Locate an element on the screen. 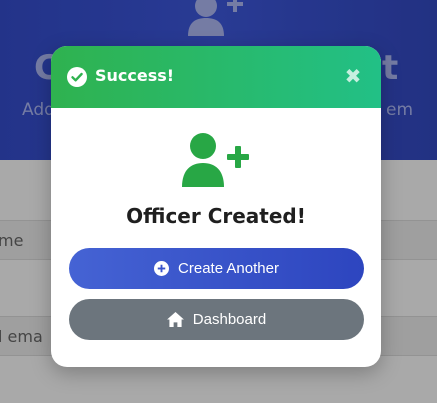 The width and height of the screenshot is (437, 403). dashboard-button: Dashboard is located at coordinates (216, 319).